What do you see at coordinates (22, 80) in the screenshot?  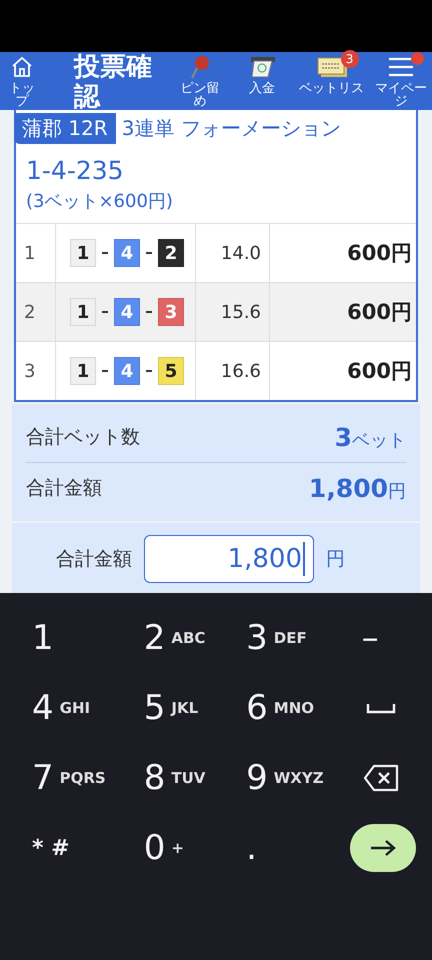 I see `nav-item: トップ` at bounding box center [22, 80].